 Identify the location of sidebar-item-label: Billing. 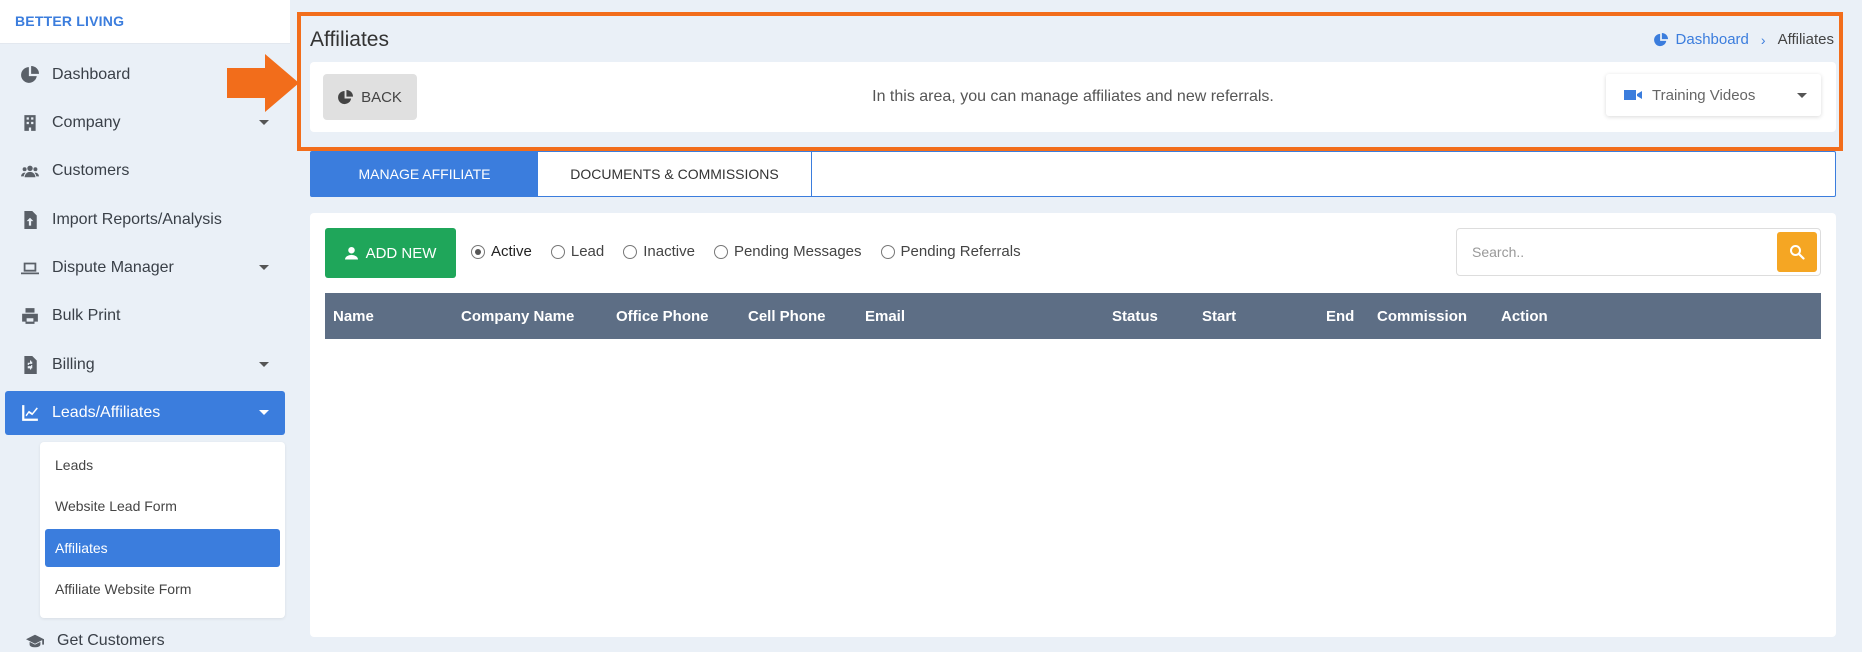
(73, 364).